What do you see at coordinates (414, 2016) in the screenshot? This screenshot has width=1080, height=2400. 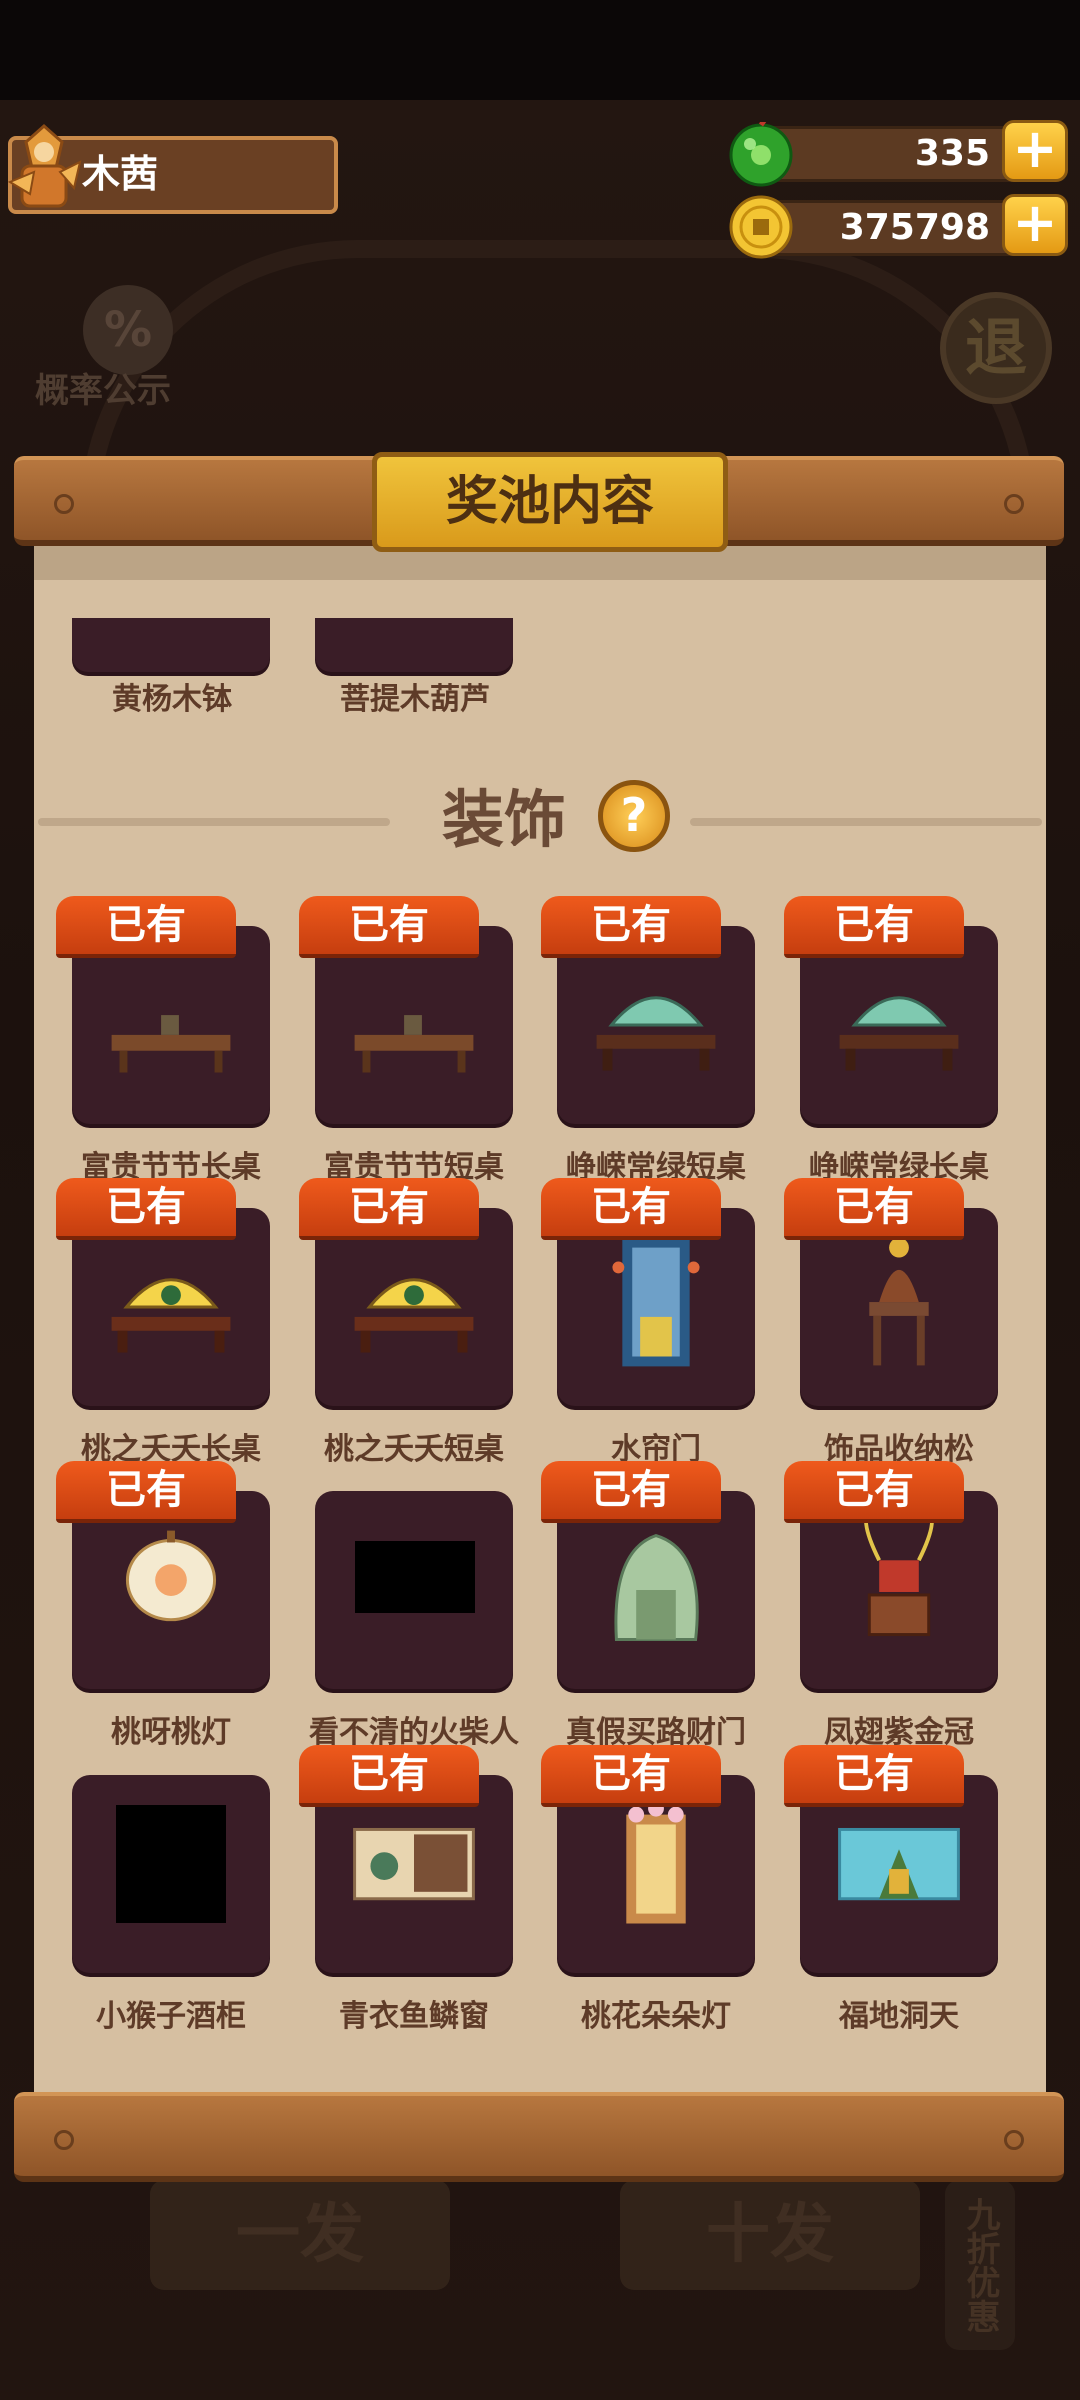 I see `item-label: 青衣鱼鳞窗` at bounding box center [414, 2016].